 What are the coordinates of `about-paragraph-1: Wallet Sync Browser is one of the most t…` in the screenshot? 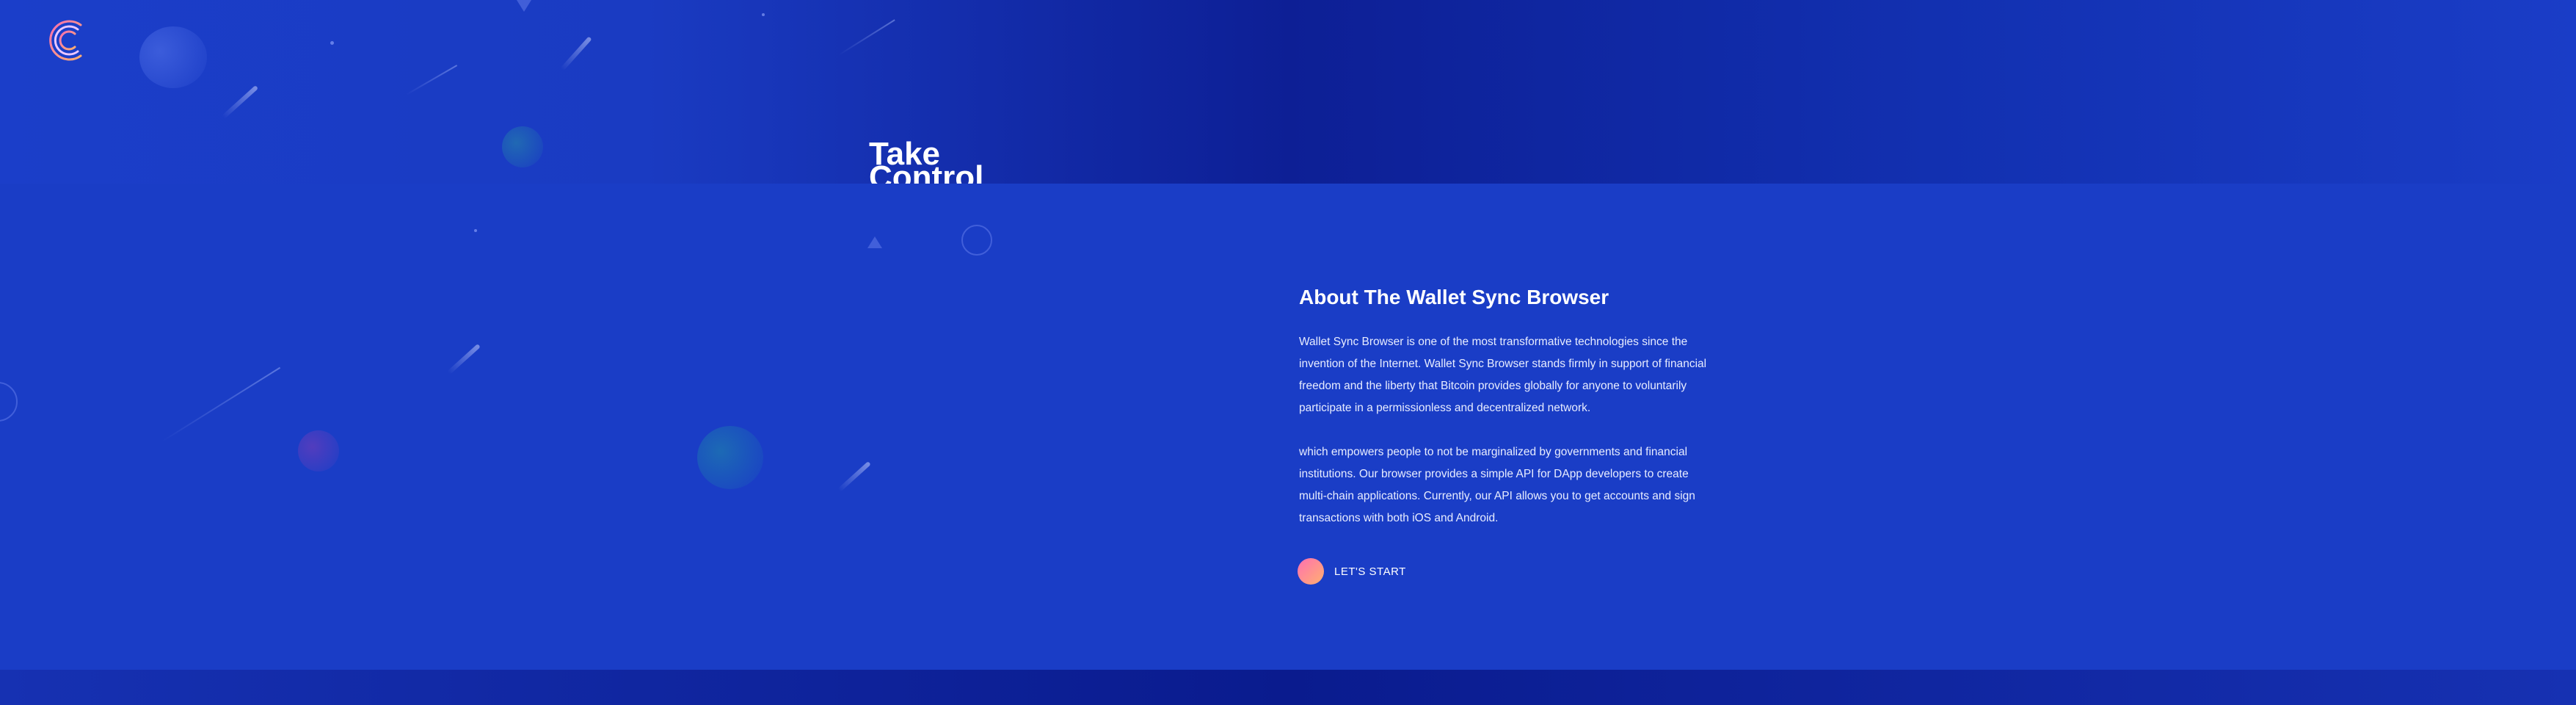 It's located at (1503, 375).